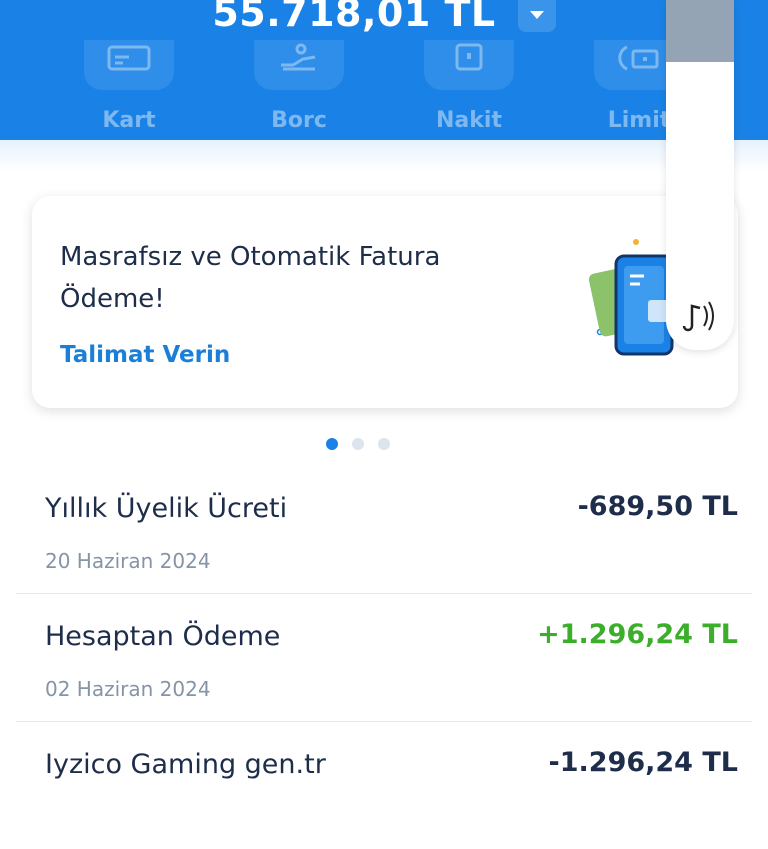  What do you see at coordinates (129, 120) in the screenshot?
I see `action-label: Kart` at bounding box center [129, 120].